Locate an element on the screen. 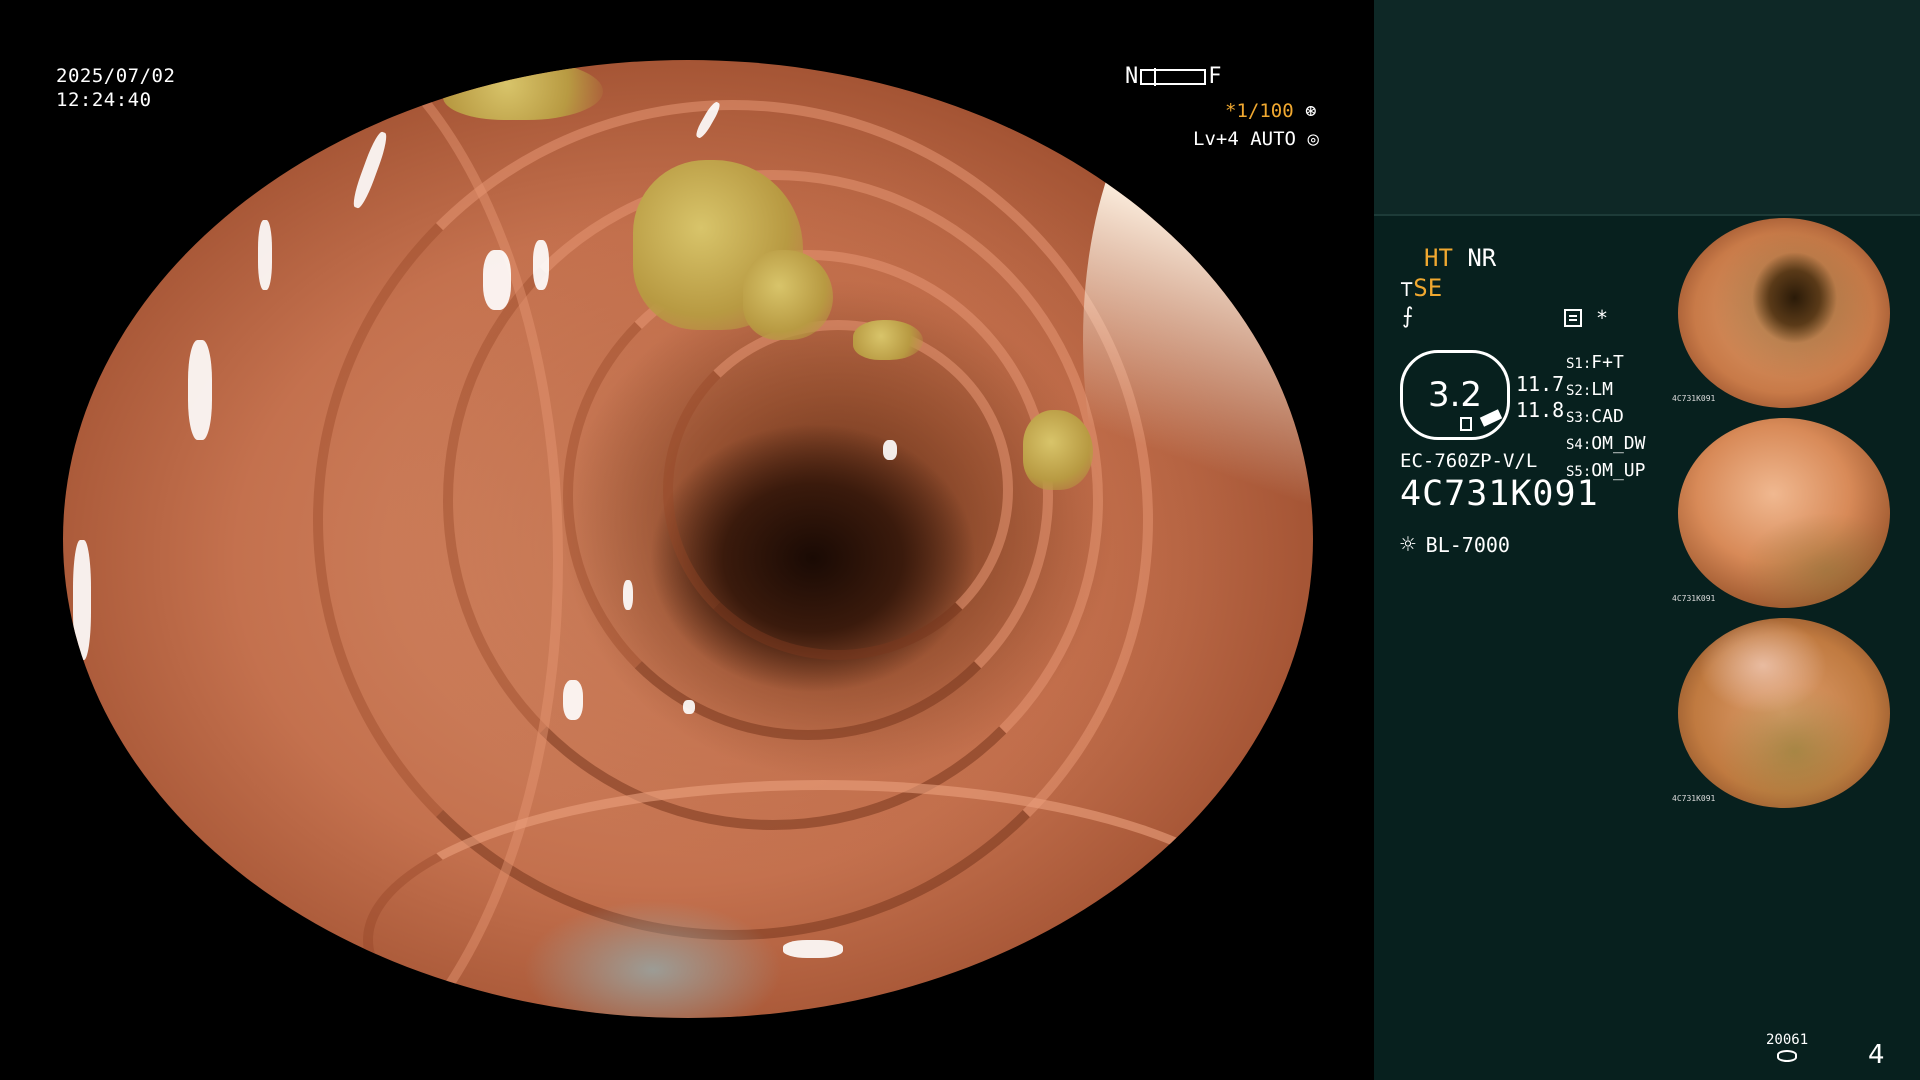  shutter-readout: *1/100 ⊛ is located at coordinates (1271, 111).